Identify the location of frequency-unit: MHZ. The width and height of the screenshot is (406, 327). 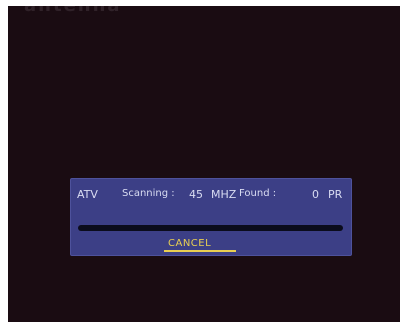
(224, 194).